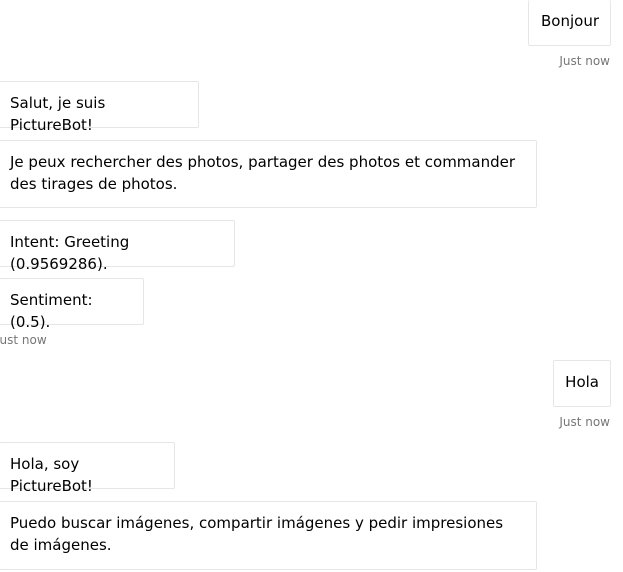 The image size is (623, 572). I want to click on bot-message-bubble: Hola, soy PictureBot!, so click(87, 468).